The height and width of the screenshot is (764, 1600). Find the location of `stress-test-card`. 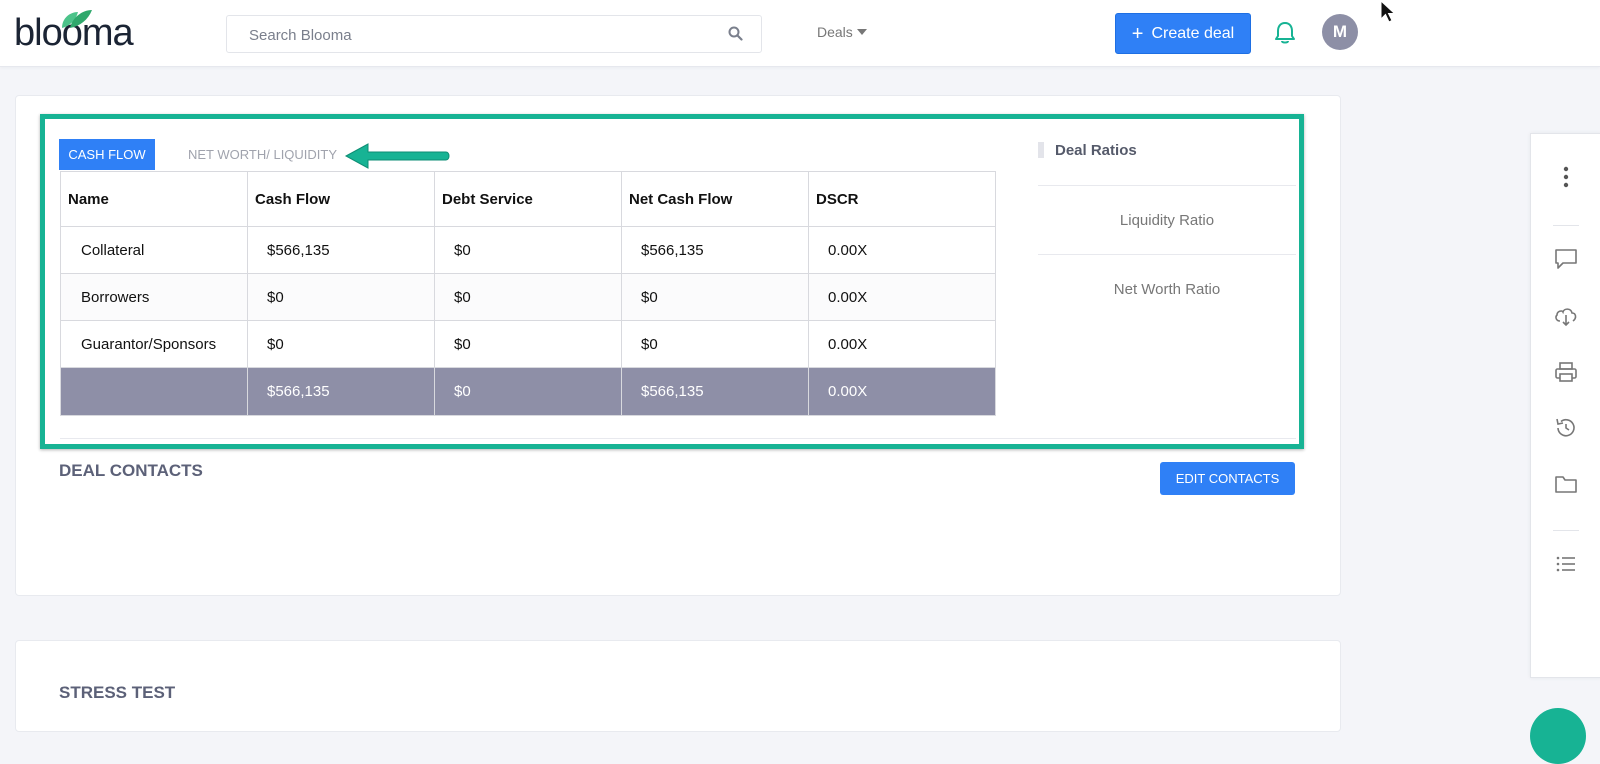

stress-test-card is located at coordinates (678, 686).